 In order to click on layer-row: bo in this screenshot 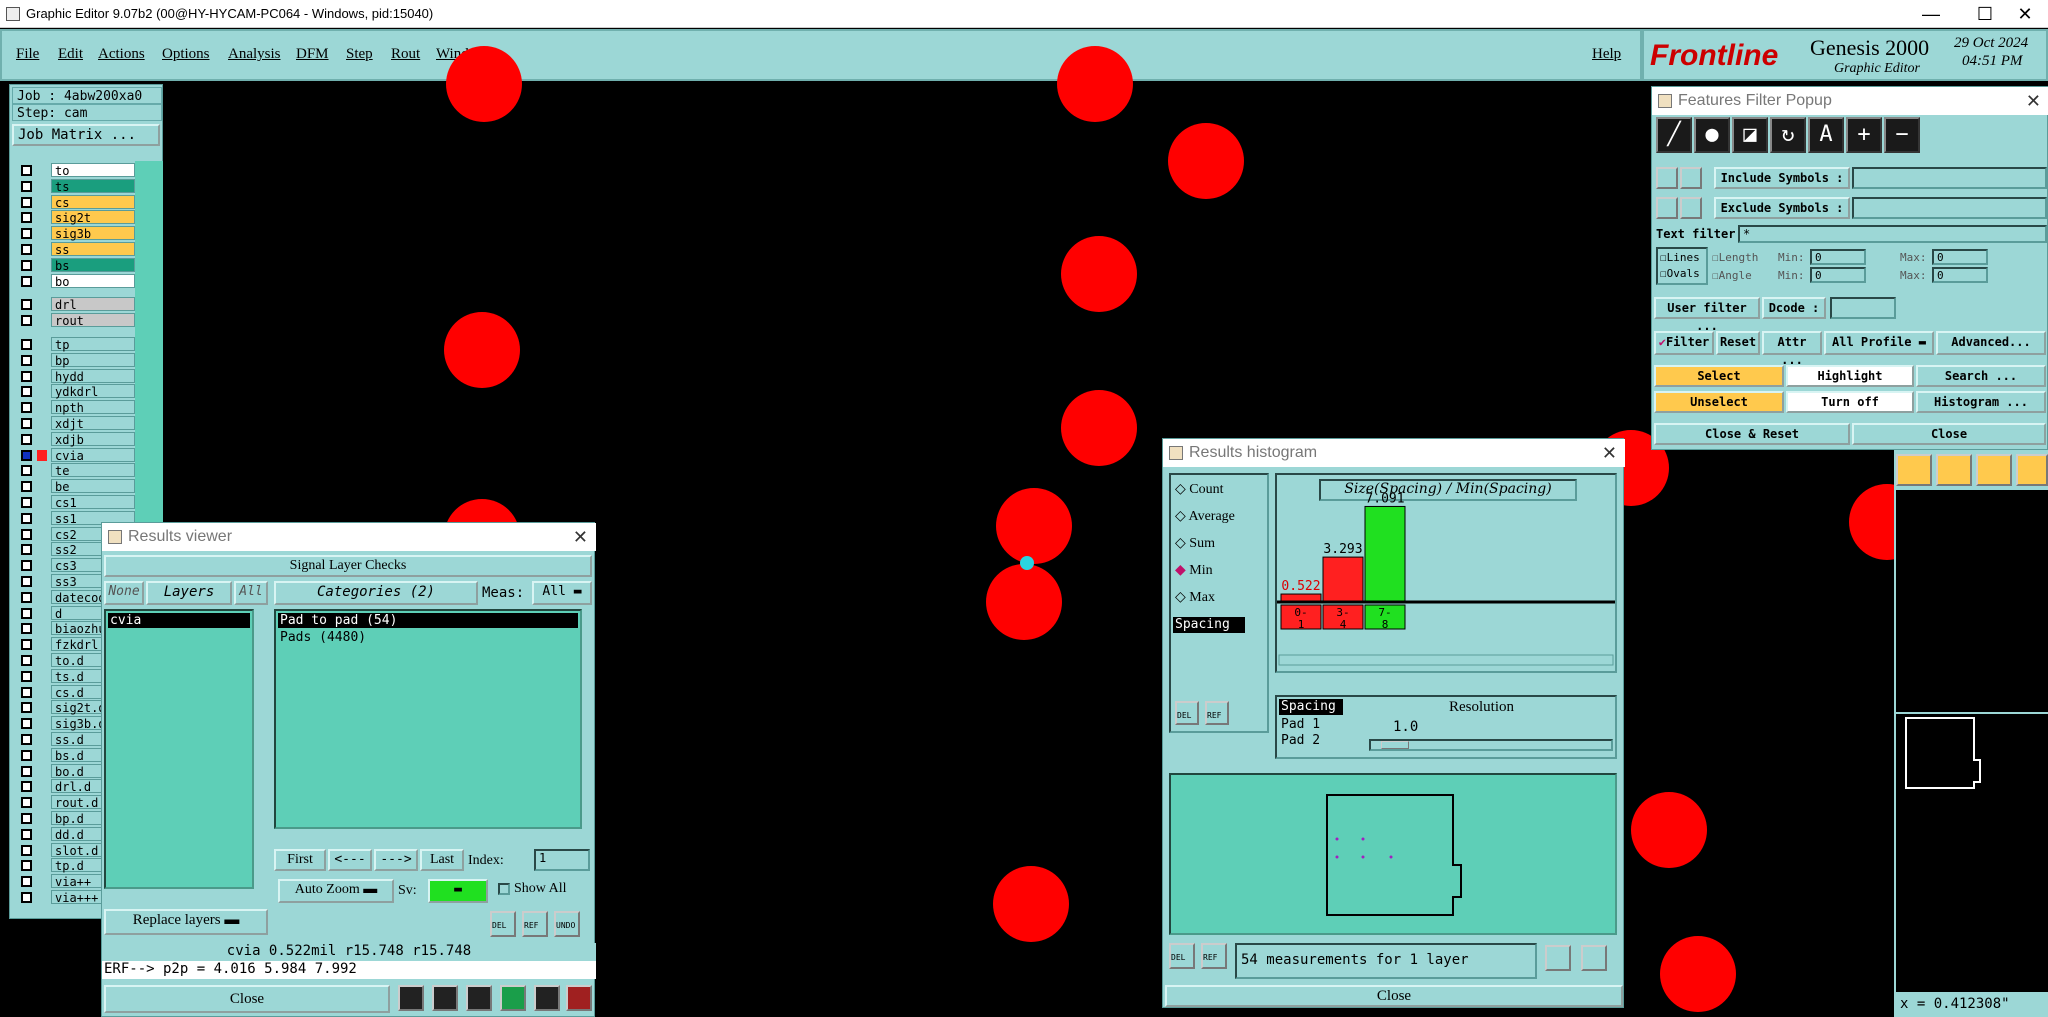, I will do `click(79, 281)`.